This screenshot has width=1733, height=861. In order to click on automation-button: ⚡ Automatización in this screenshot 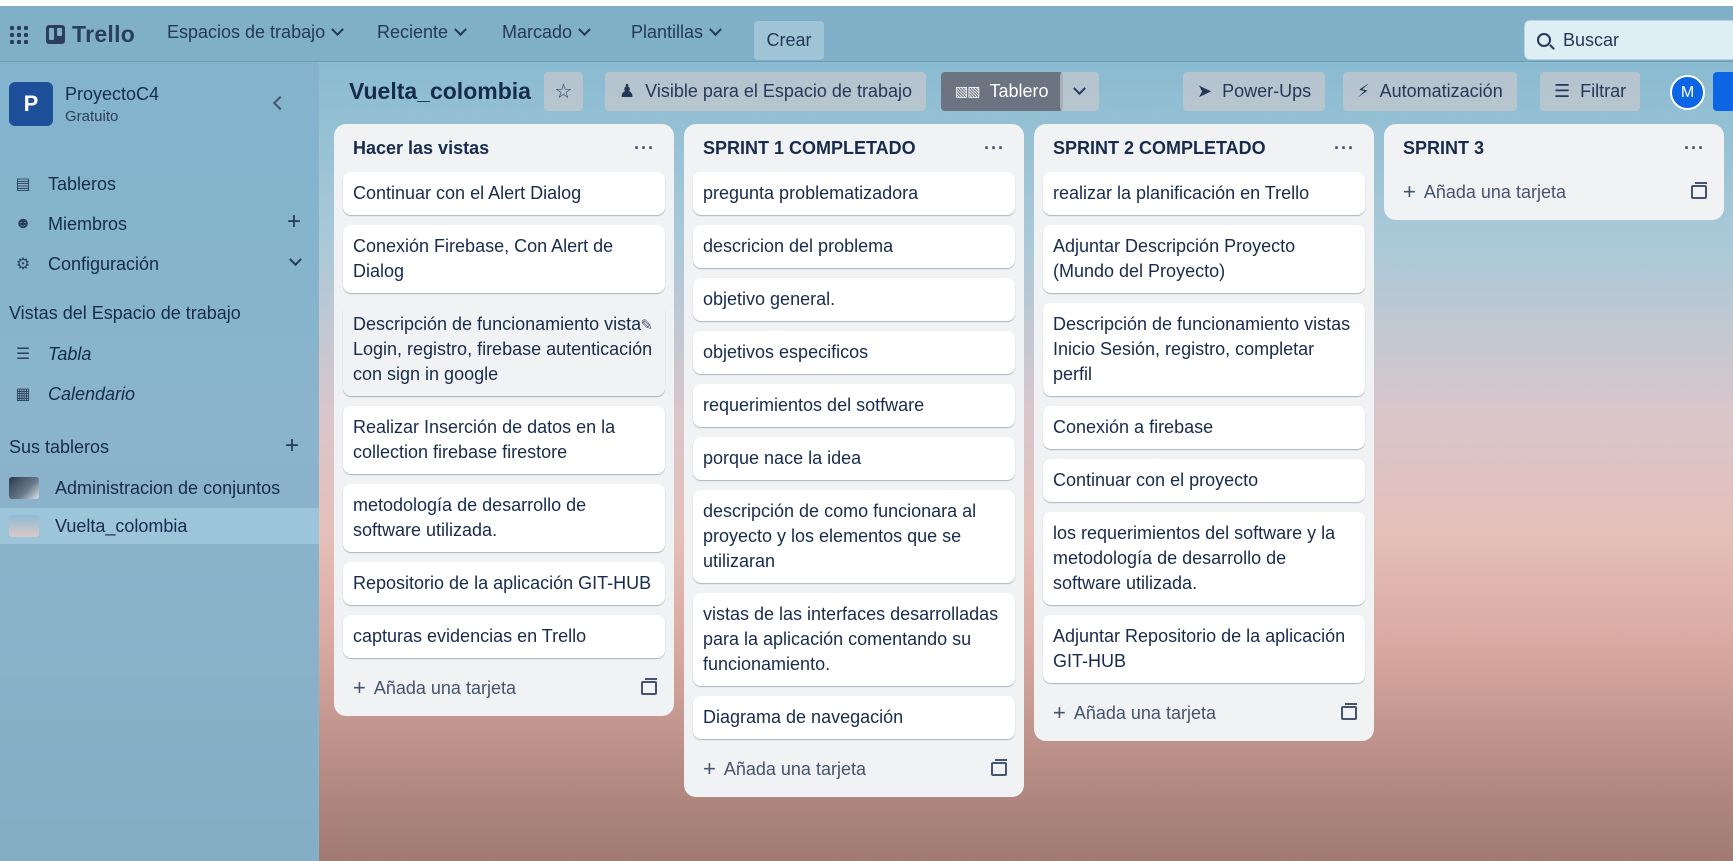, I will do `click(1430, 91)`.